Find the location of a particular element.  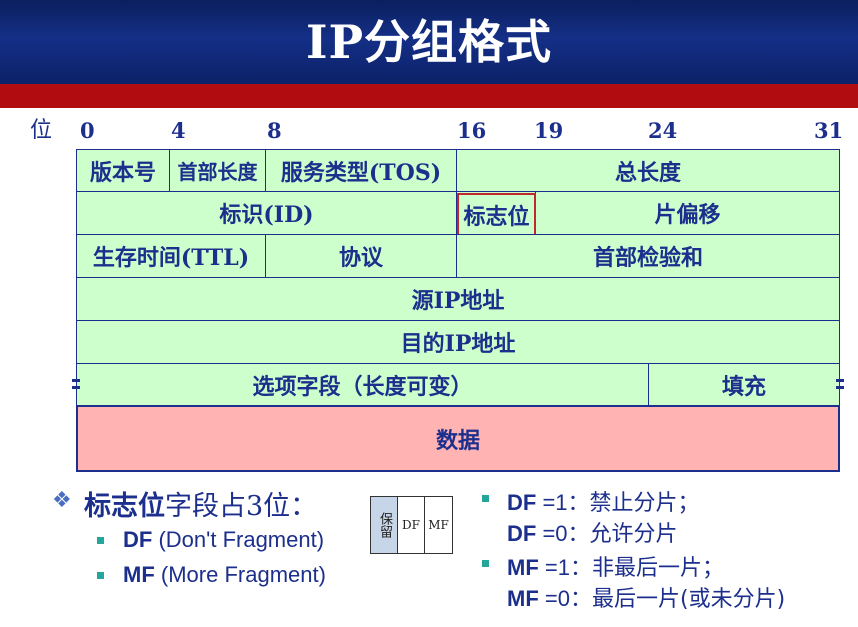

df-0-label: DF is located at coordinates (522, 533).